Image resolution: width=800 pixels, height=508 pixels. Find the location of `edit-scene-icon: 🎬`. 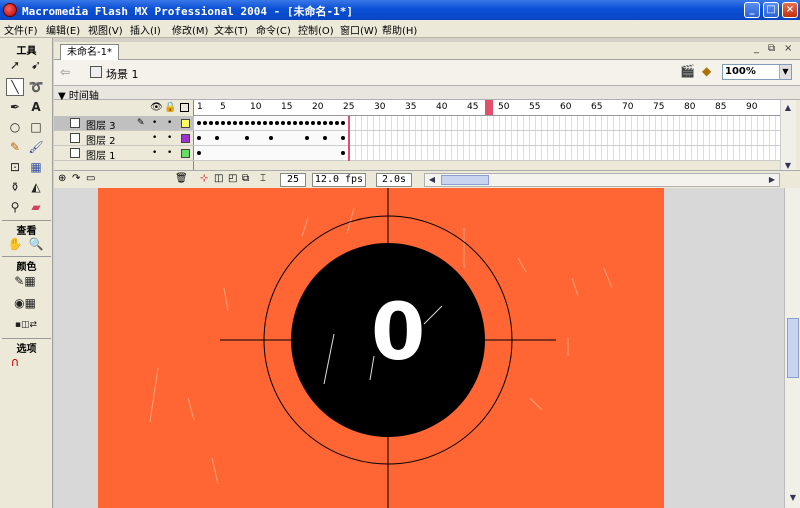

edit-scene-icon: 🎬 is located at coordinates (688, 72).